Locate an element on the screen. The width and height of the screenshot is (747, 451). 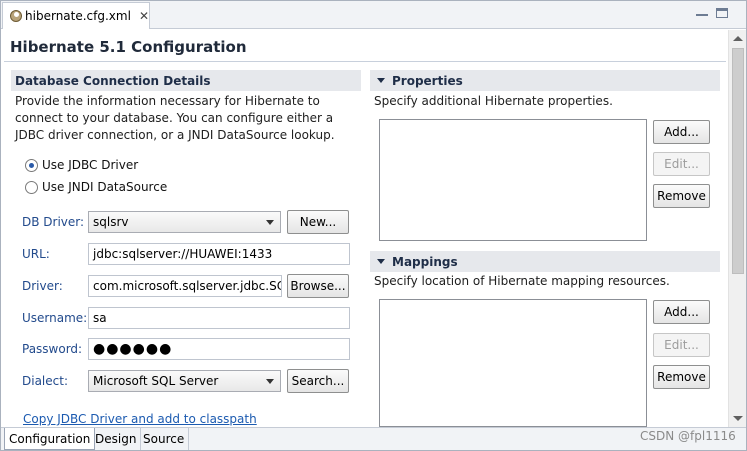
url-input: jdbc:sqlserver://HUAWEI:1433 is located at coordinates (219, 254).